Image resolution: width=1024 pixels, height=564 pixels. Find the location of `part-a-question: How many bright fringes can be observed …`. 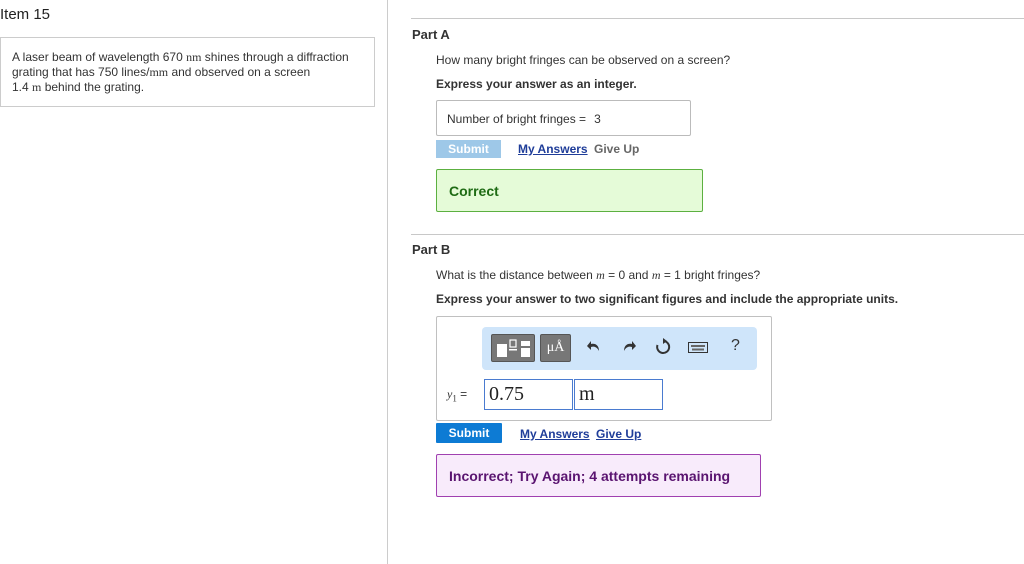

part-a-question: How many bright fringes can be observed … is located at coordinates (583, 60).